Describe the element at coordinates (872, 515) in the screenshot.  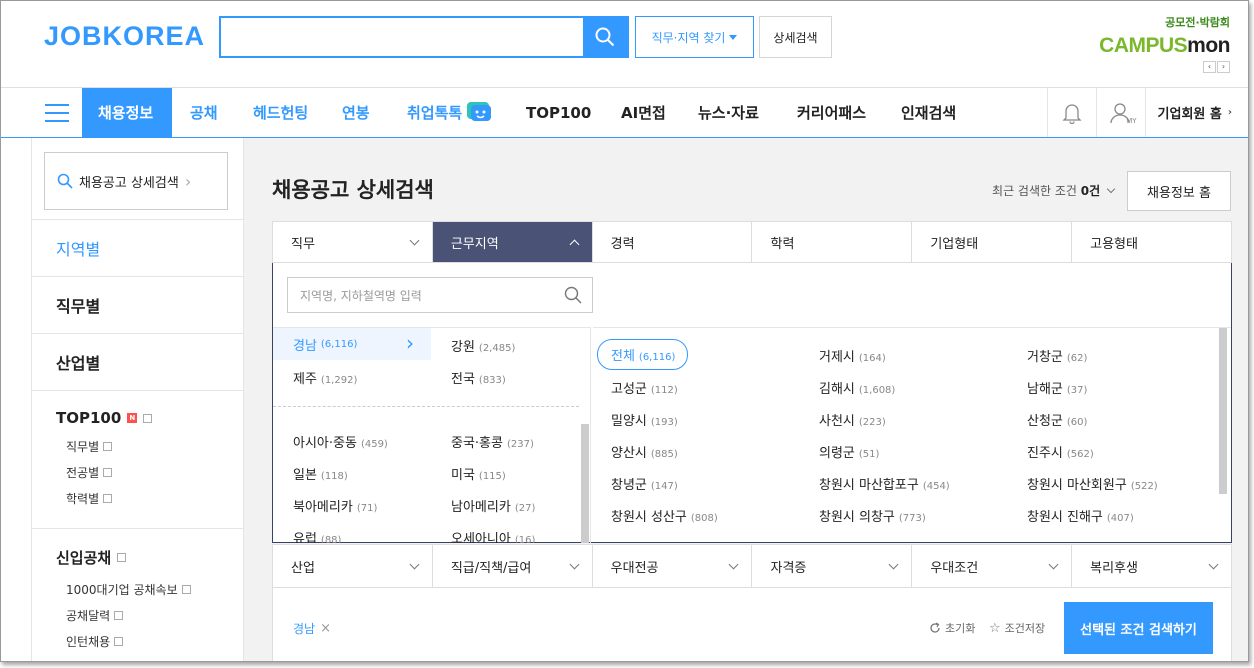
I see `subregion-item: 창원시 의창구 (773)` at that location.